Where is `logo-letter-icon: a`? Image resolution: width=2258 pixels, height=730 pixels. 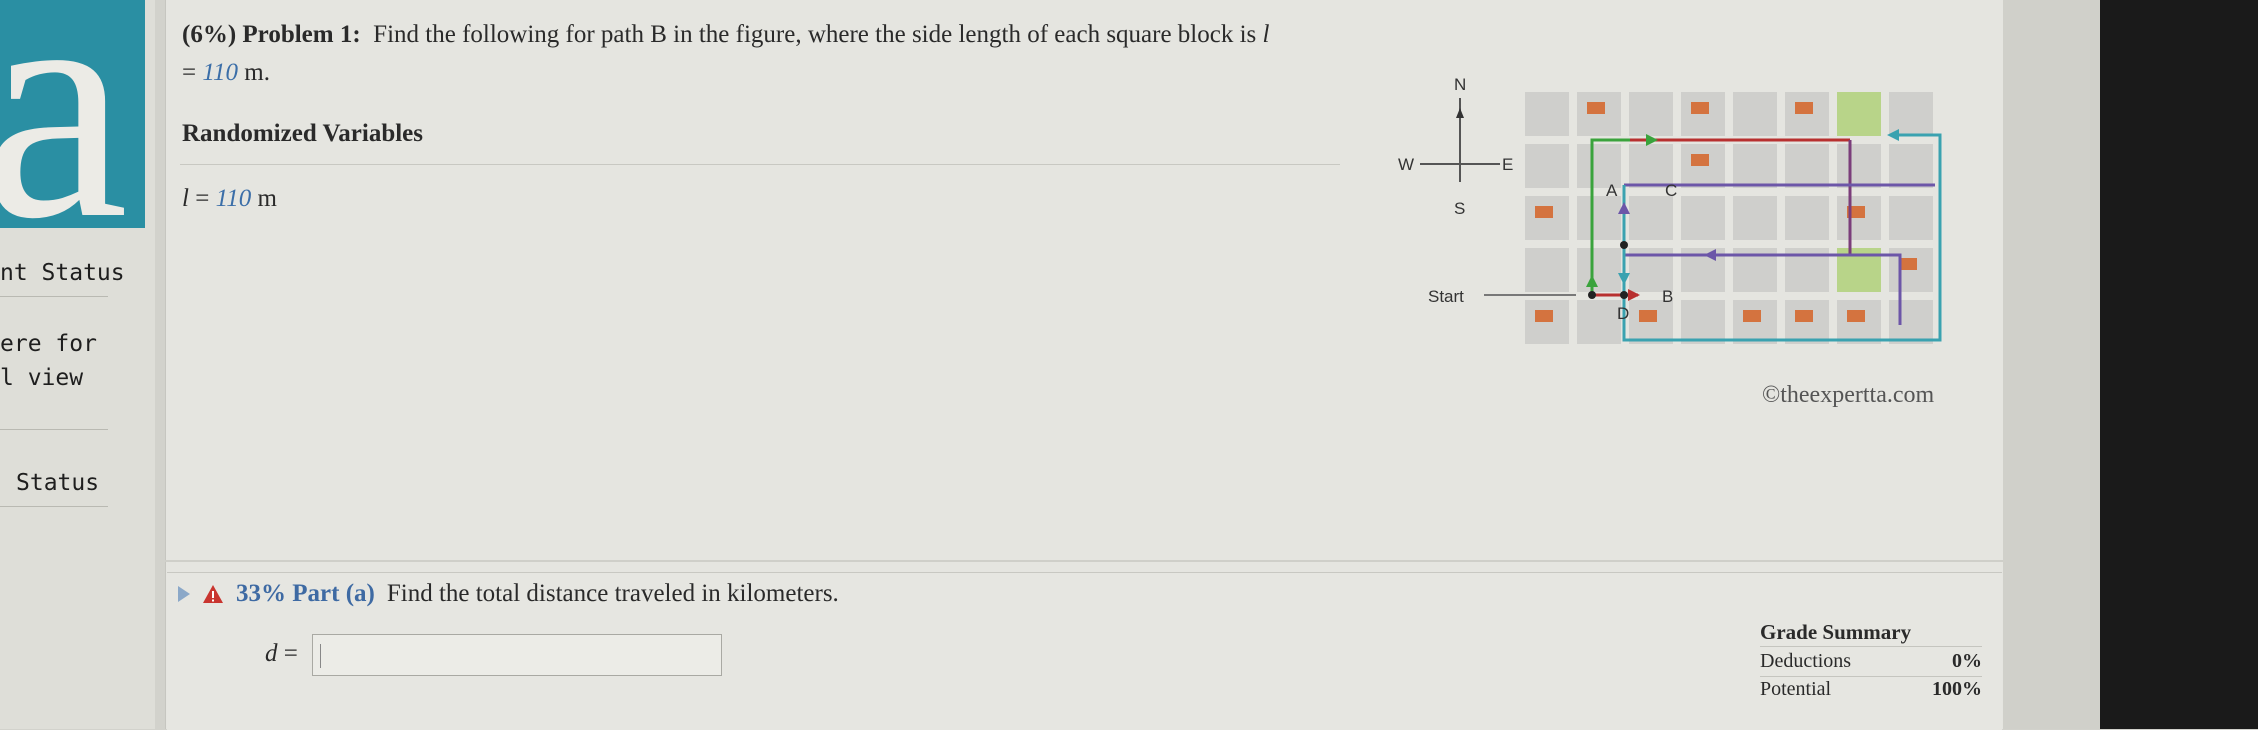
logo-letter-icon: a is located at coordinates (64, 114).